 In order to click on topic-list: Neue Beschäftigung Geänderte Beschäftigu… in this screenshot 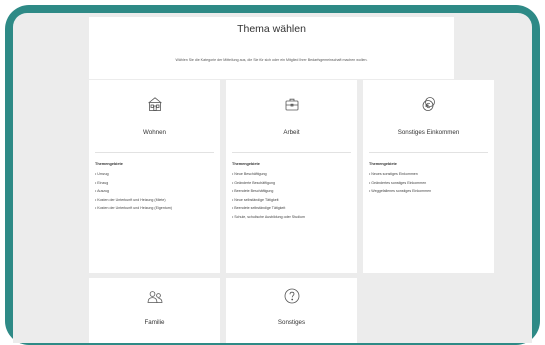, I will do `click(292, 196)`.